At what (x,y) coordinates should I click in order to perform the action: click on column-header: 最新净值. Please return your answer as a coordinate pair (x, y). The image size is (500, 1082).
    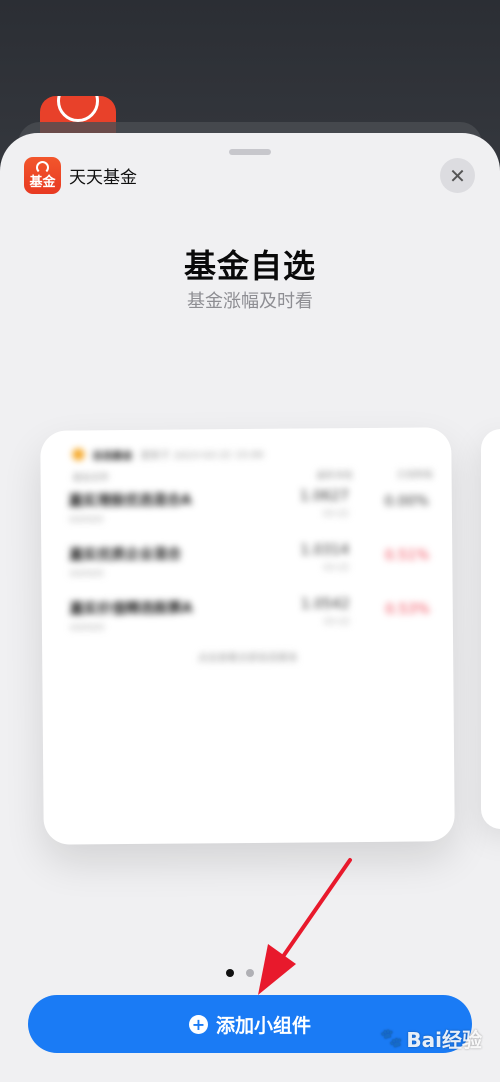
    Looking at the image, I should click on (334, 476).